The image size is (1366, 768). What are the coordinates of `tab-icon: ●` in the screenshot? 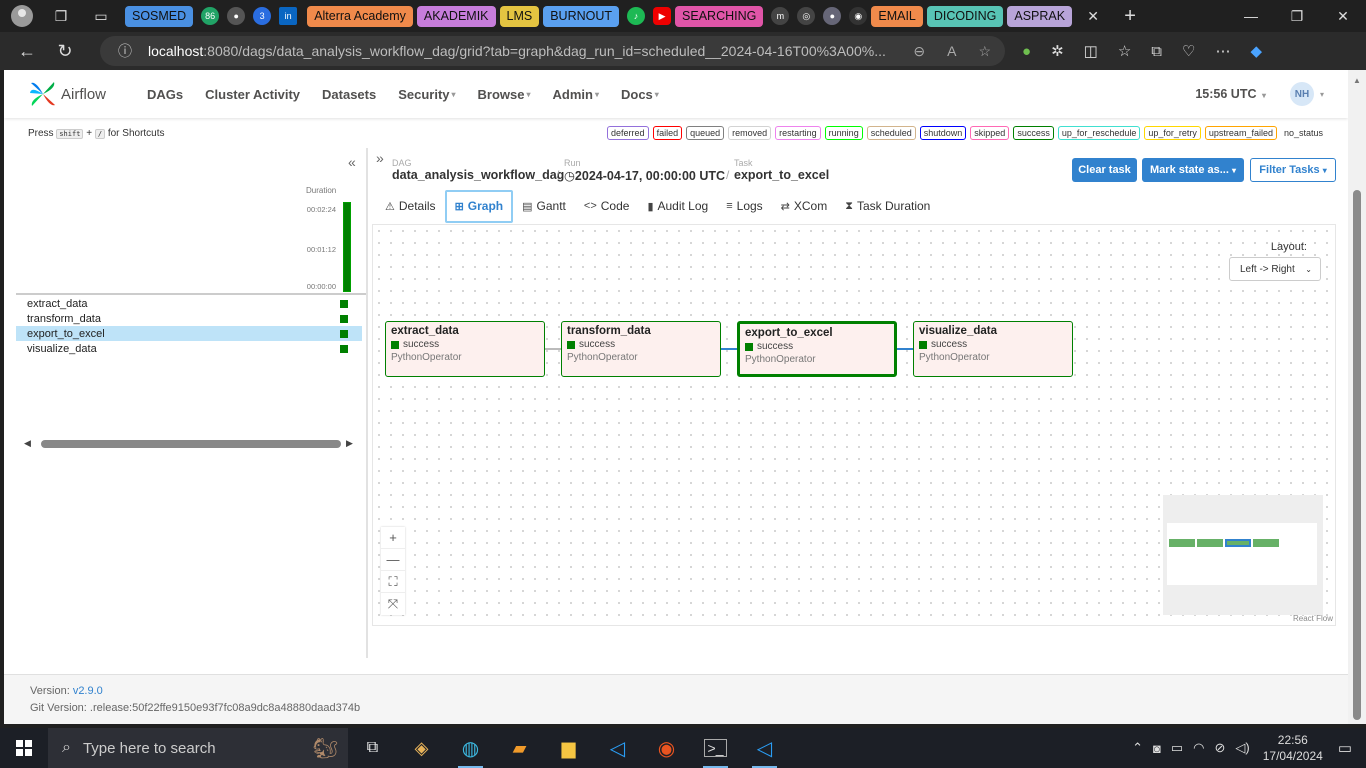 It's located at (832, 16).